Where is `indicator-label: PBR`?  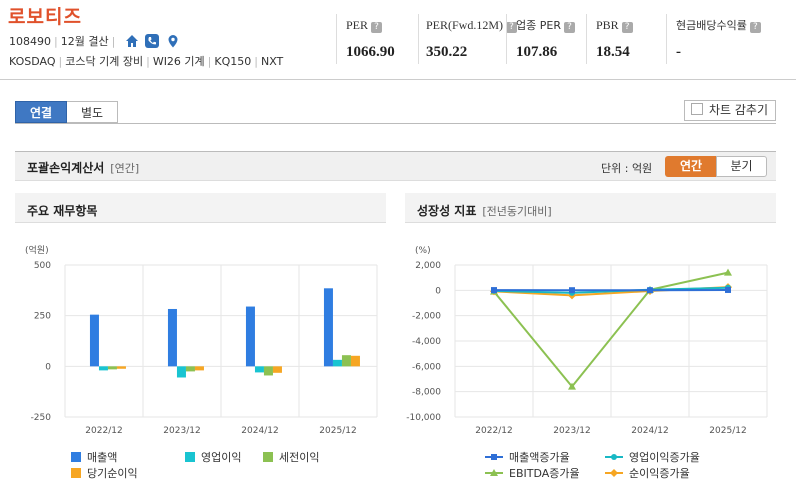
indicator-label: PBR is located at coordinates (607, 25).